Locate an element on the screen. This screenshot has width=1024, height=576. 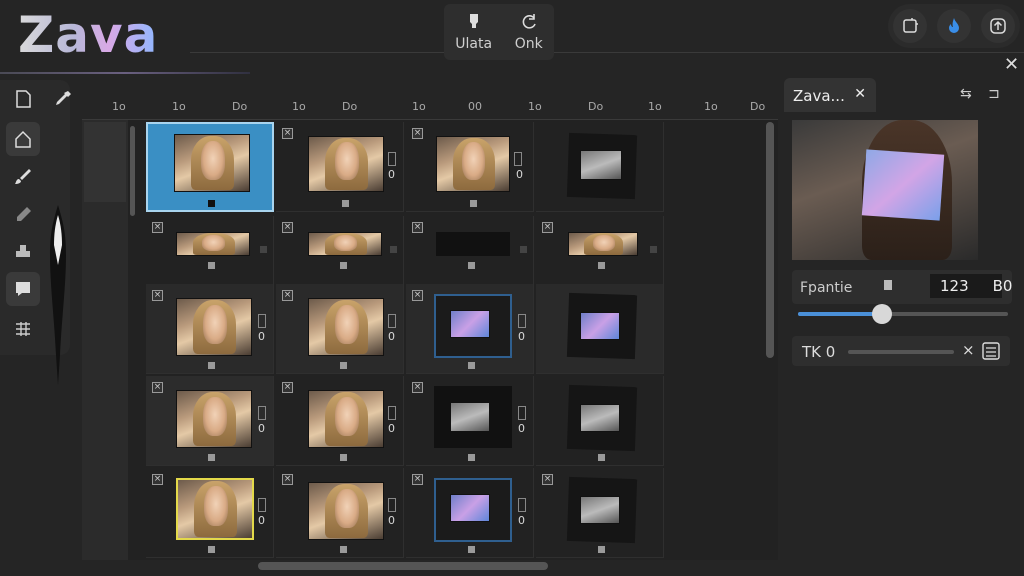
onk-button: Onk is located at coordinates (529, 32).